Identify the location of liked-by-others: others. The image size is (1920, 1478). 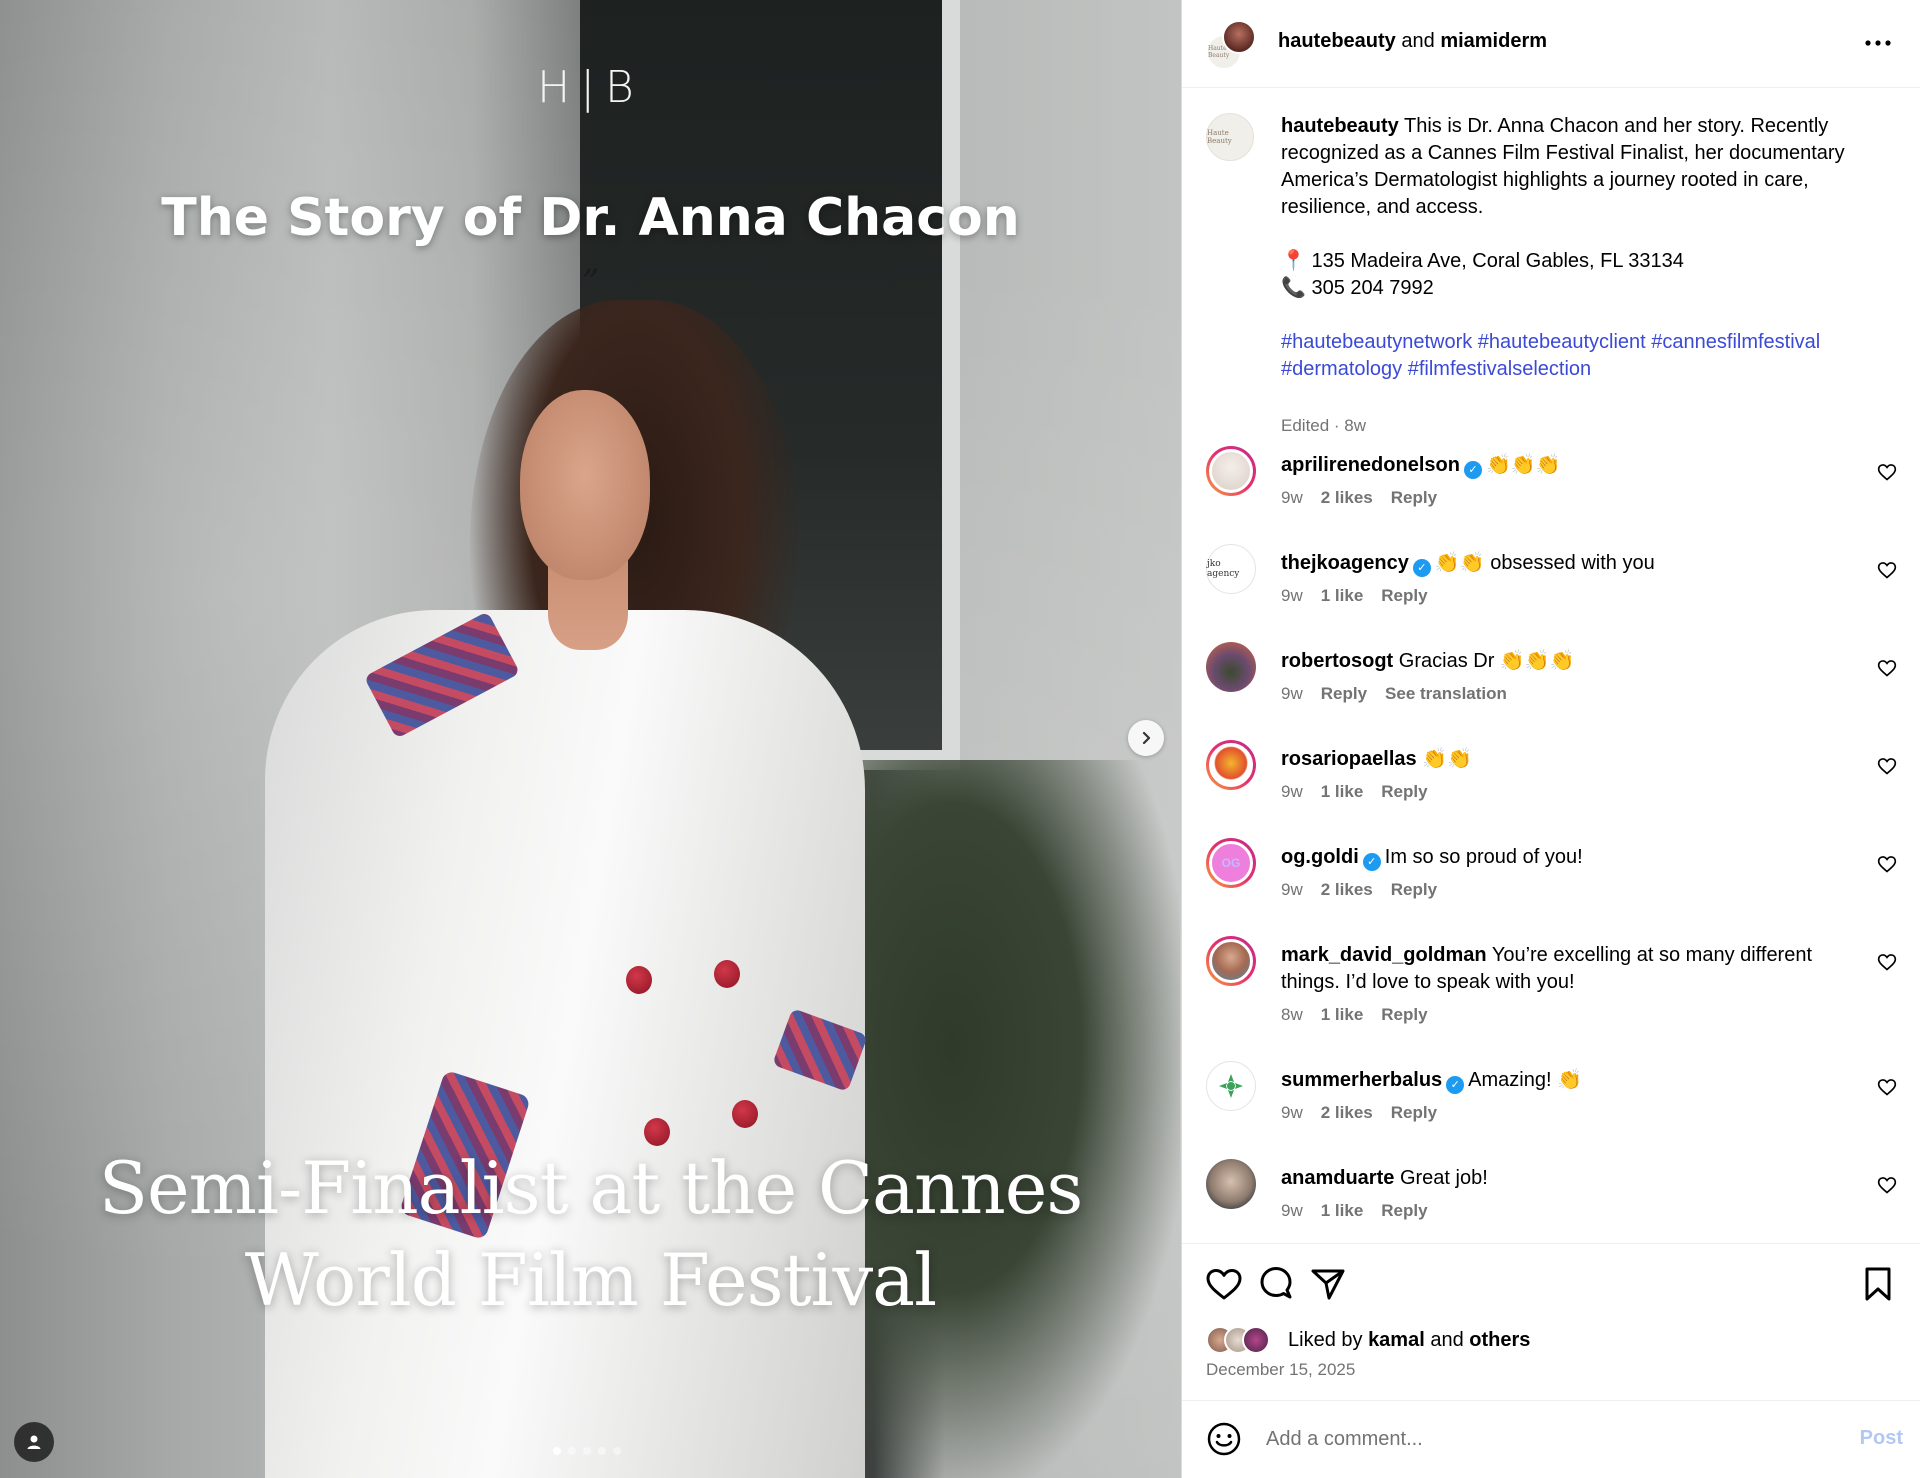
(1499, 1340).